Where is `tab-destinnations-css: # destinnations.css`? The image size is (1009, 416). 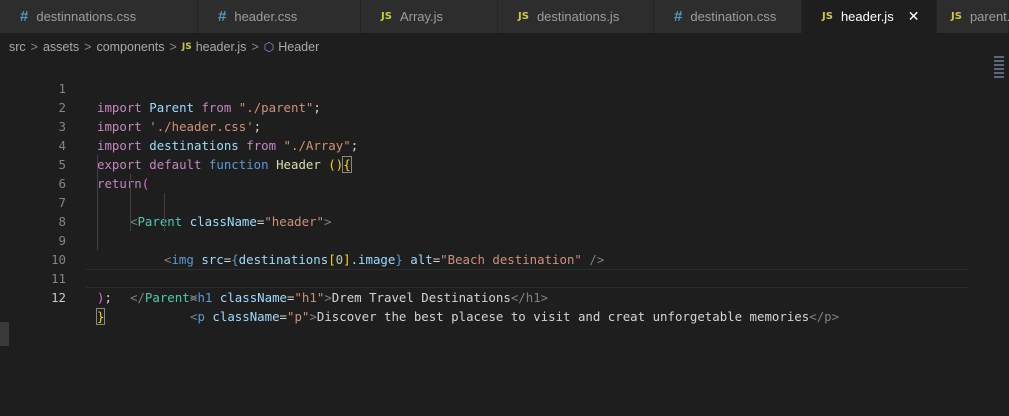
tab-destinnations-css: # destinnations.css is located at coordinates (99, 16).